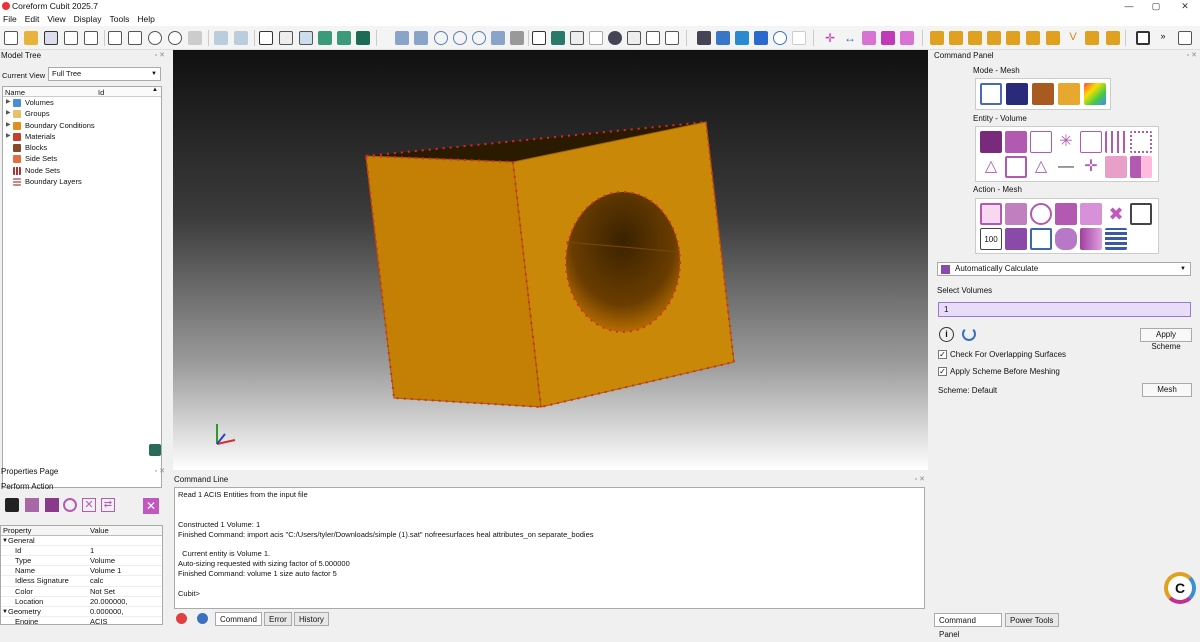  What do you see at coordinates (238, 619) in the screenshot?
I see `tab-command: Command` at bounding box center [238, 619].